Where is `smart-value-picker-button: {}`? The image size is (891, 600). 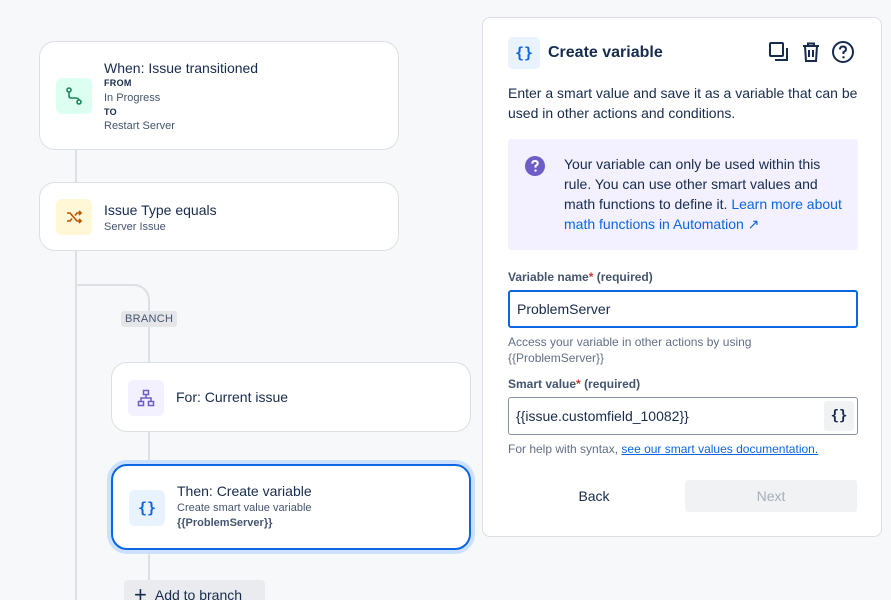
smart-value-picker-button: {} is located at coordinates (839, 416).